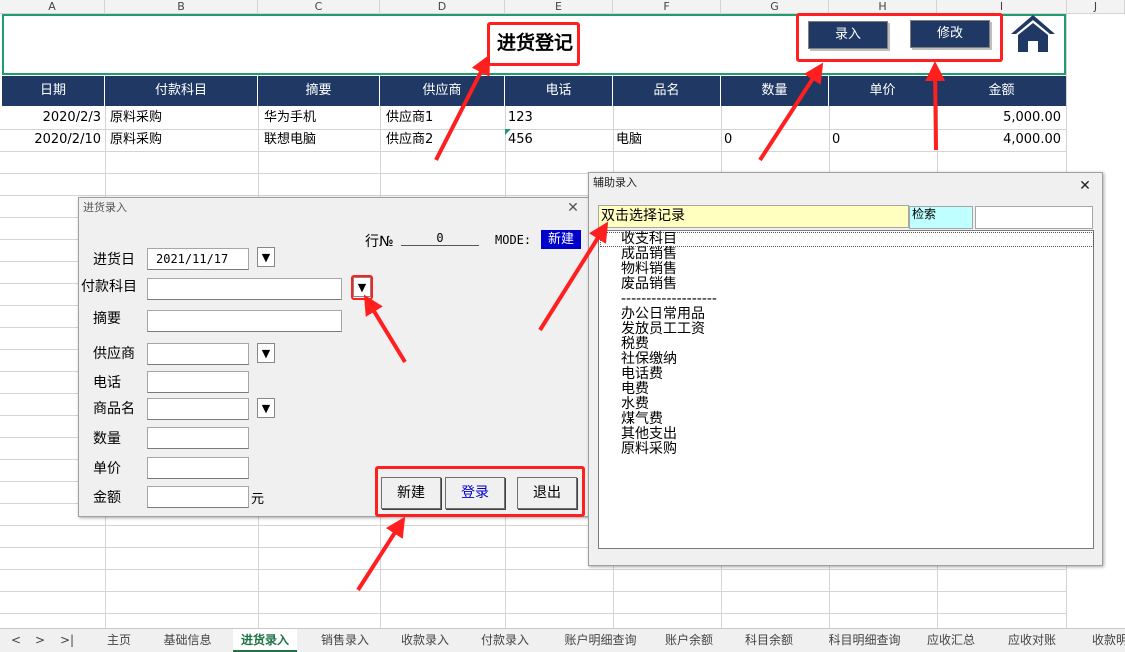  Describe the element at coordinates (187, 640) in the screenshot. I see `sheet-tab: 基础信息` at that location.